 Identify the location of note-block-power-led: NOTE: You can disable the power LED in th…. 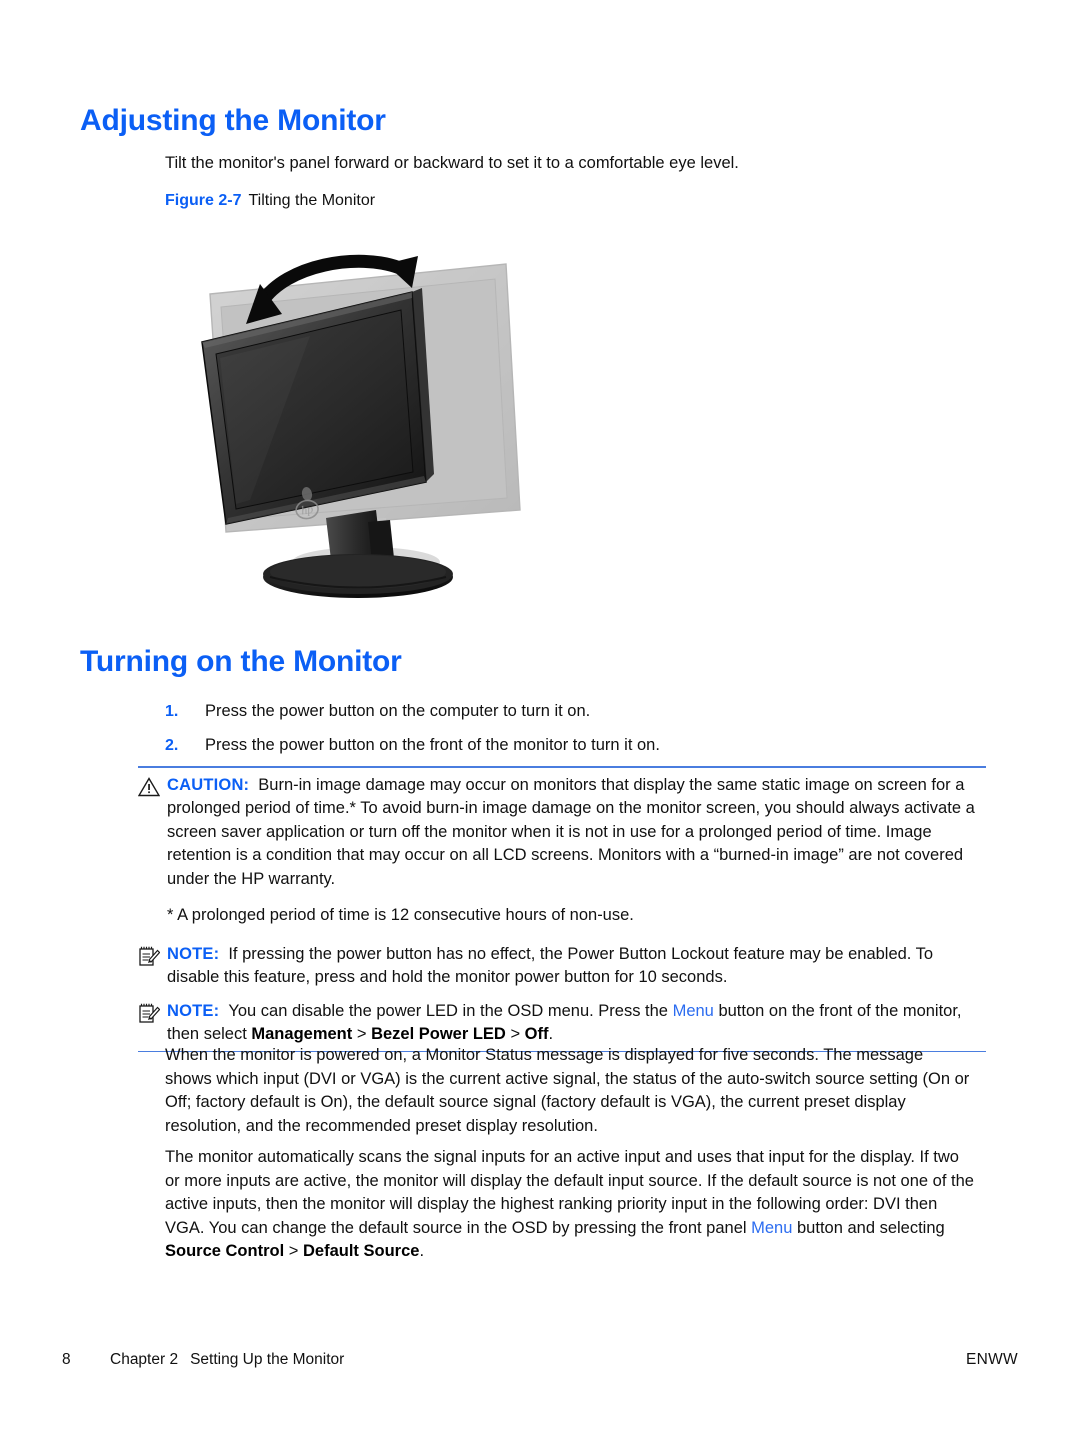
(562, 1022).